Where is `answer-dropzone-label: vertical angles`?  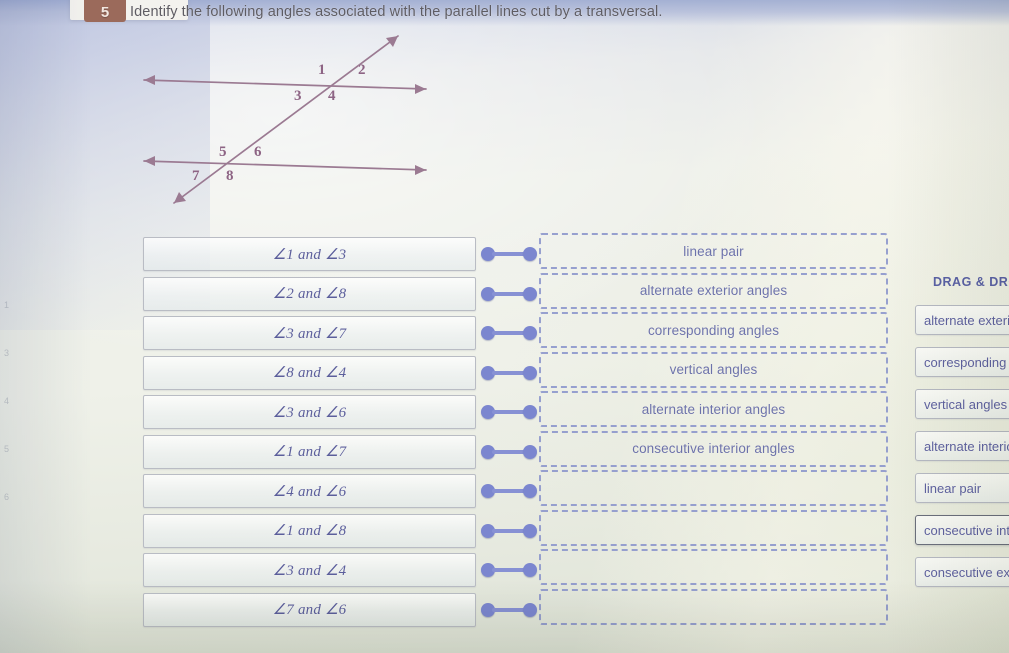
answer-dropzone-label: vertical angles is located at coordinates (713, 369).